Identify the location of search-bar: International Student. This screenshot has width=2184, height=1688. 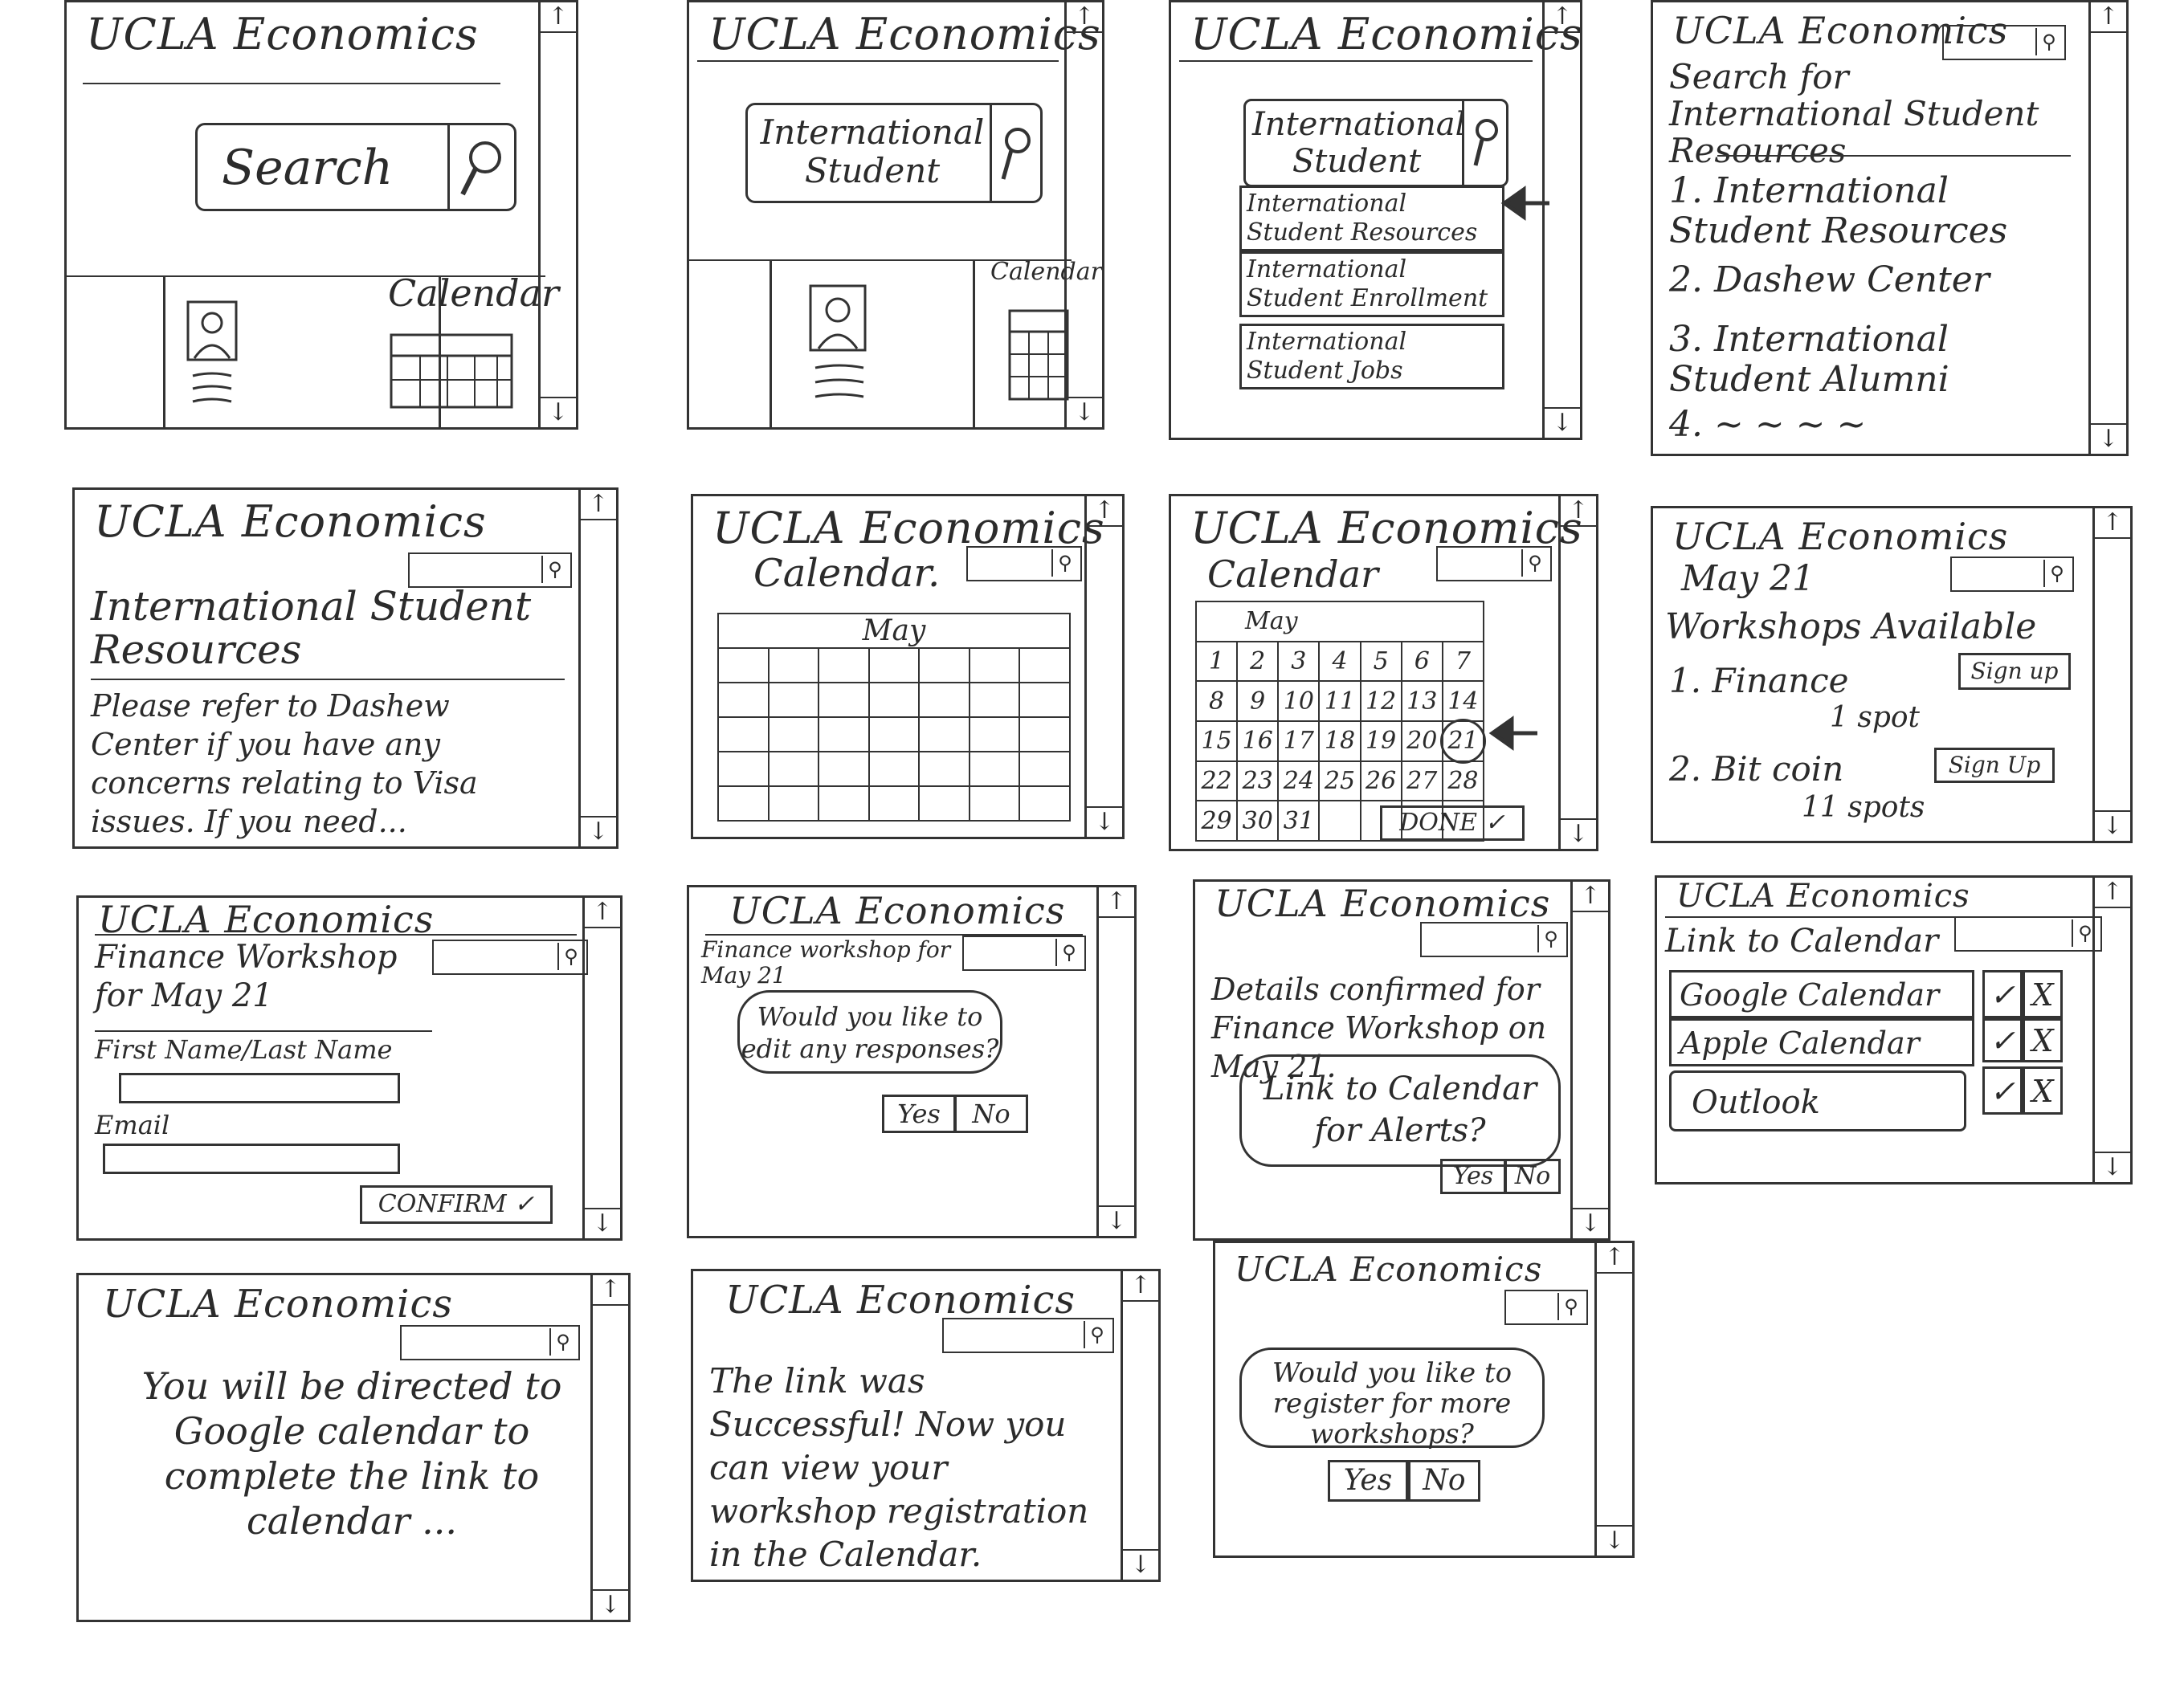
(894, 153).